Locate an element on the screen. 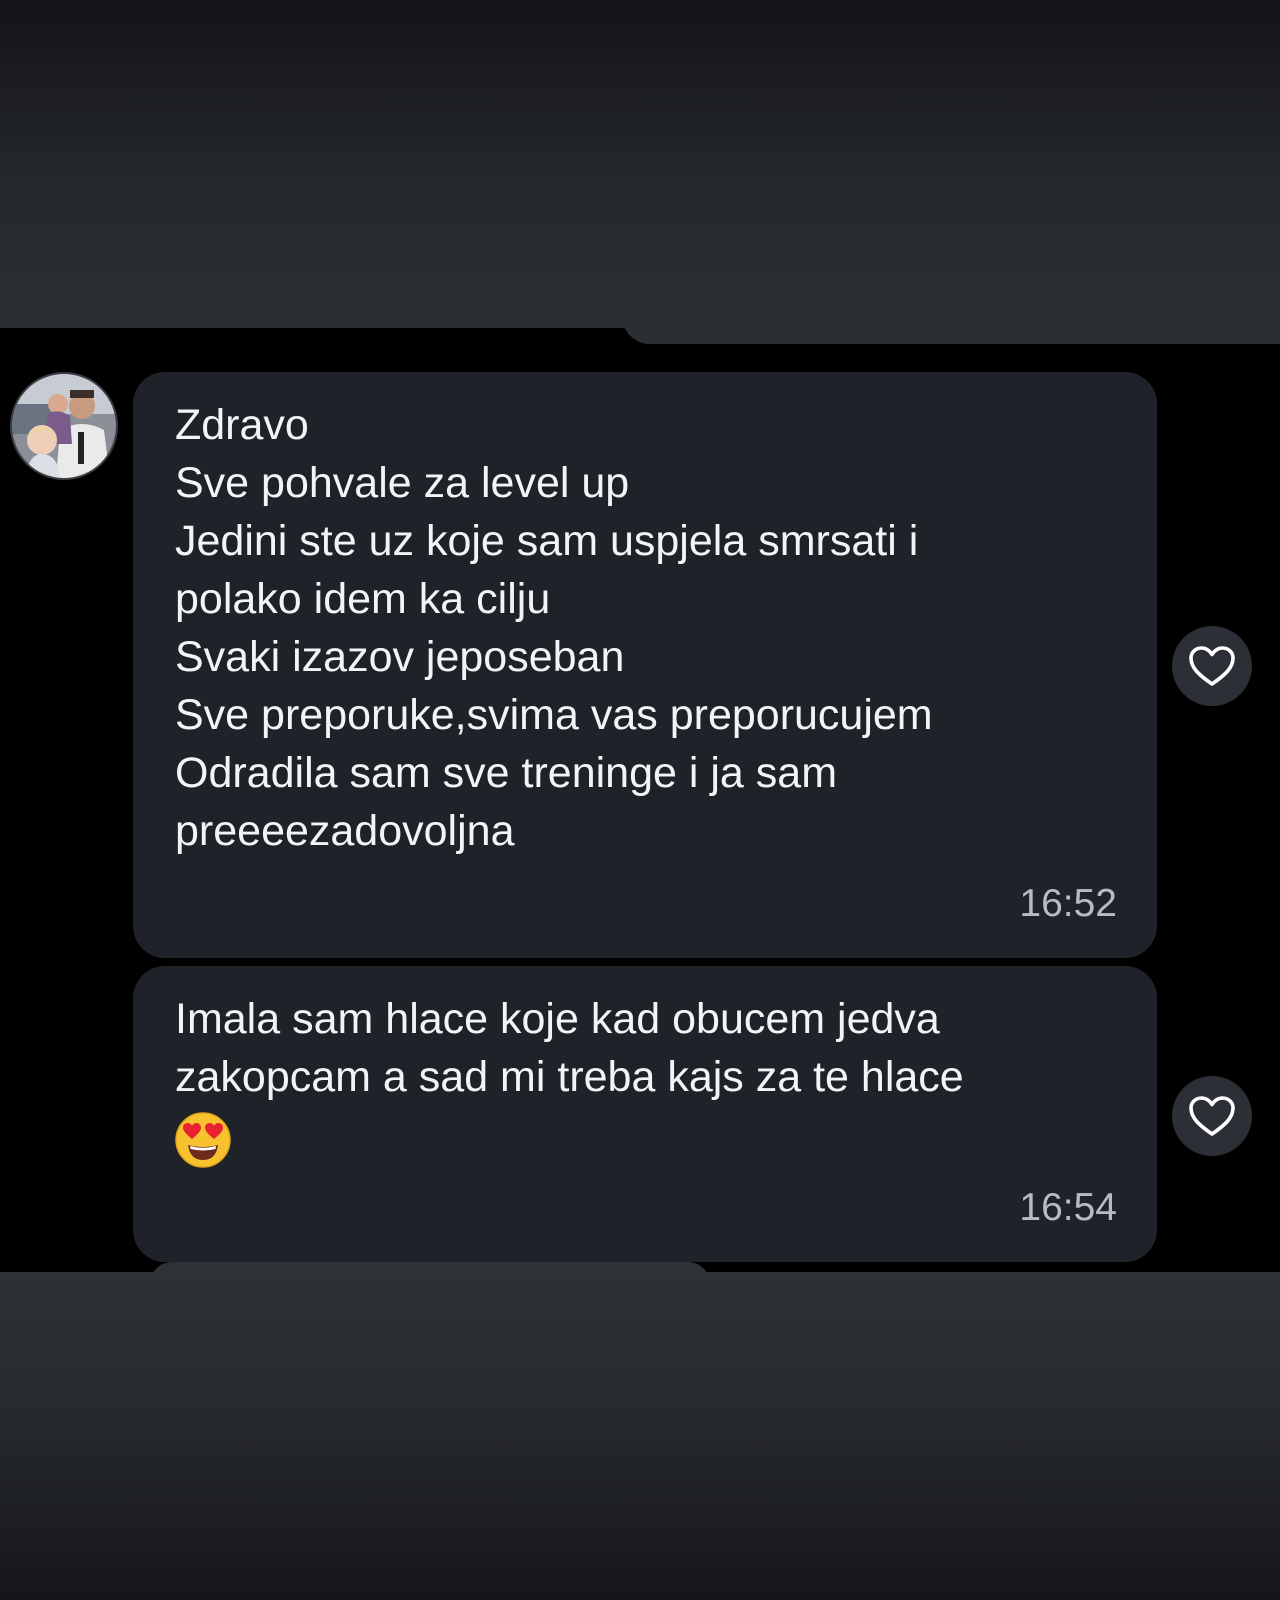 This screenshot has width=1280, height=1600. message-timestamp: 16:54 is located at coordinates (1068, 1207).